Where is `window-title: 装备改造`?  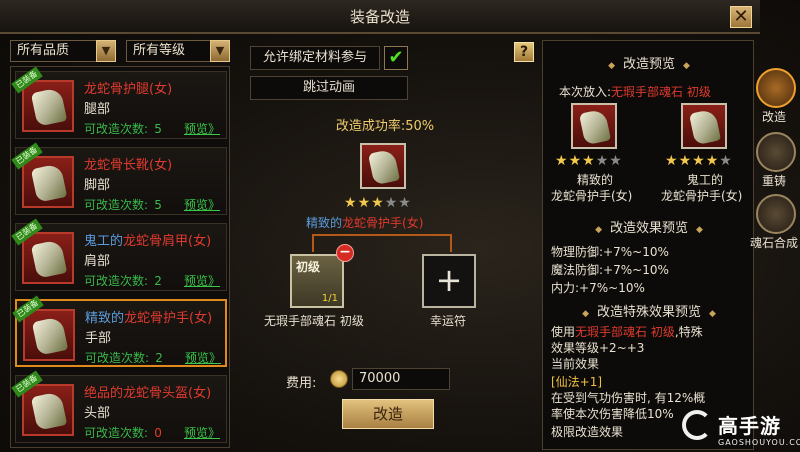 window-title: 装备改造 is located at coordinates (379, 17).